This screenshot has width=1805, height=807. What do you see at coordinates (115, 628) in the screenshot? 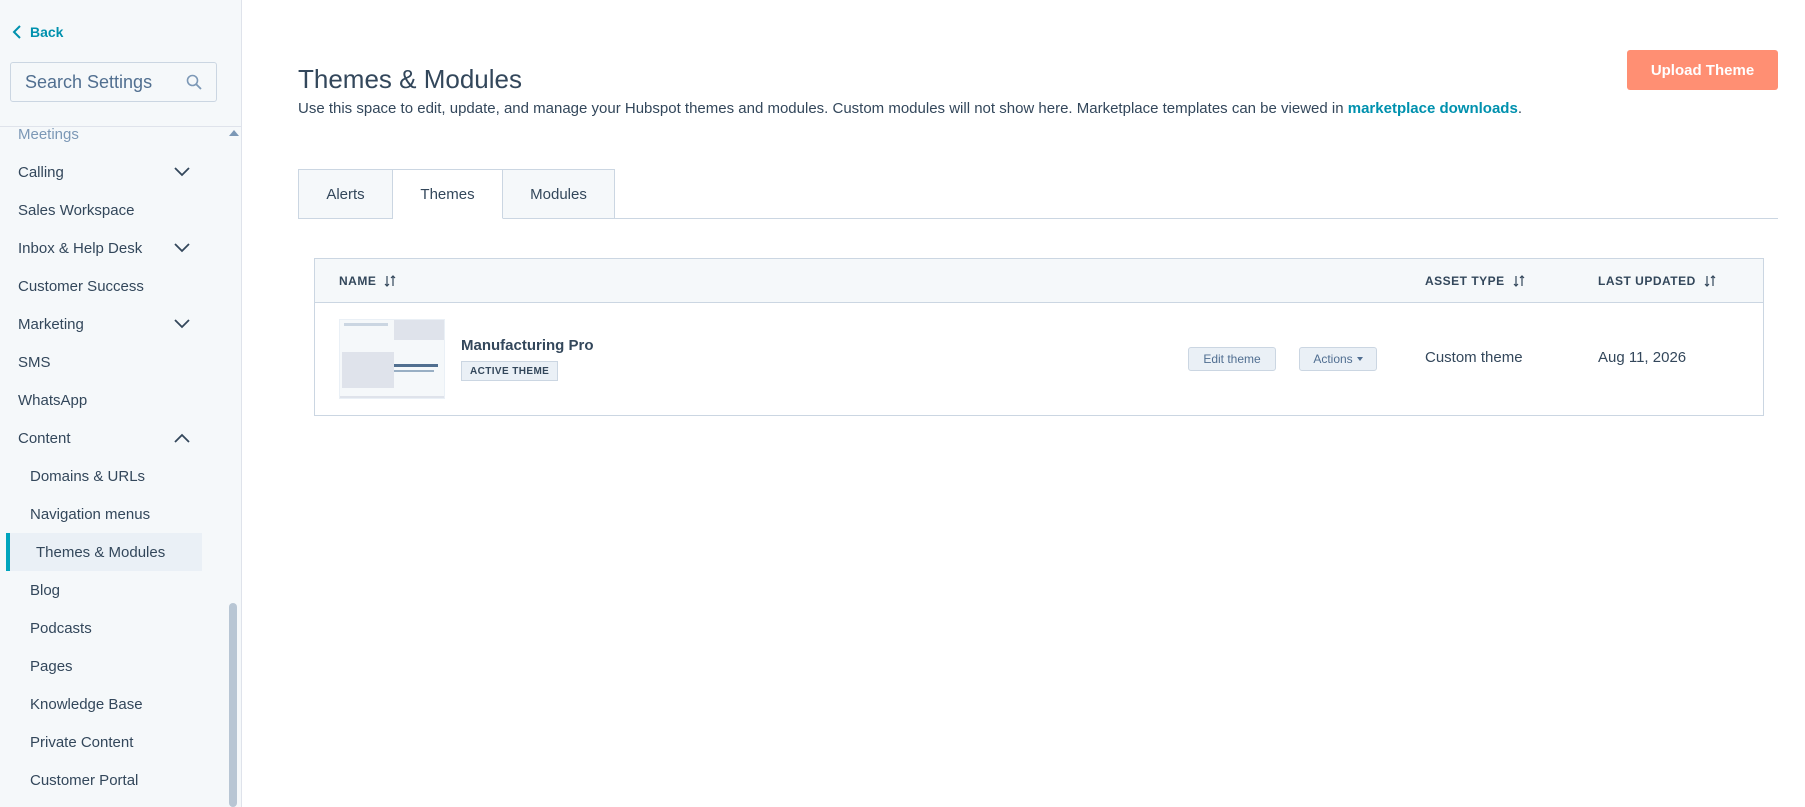
I see `sidebar-subitem-podcasts: Podcasts` at bounding box center [115, 628].